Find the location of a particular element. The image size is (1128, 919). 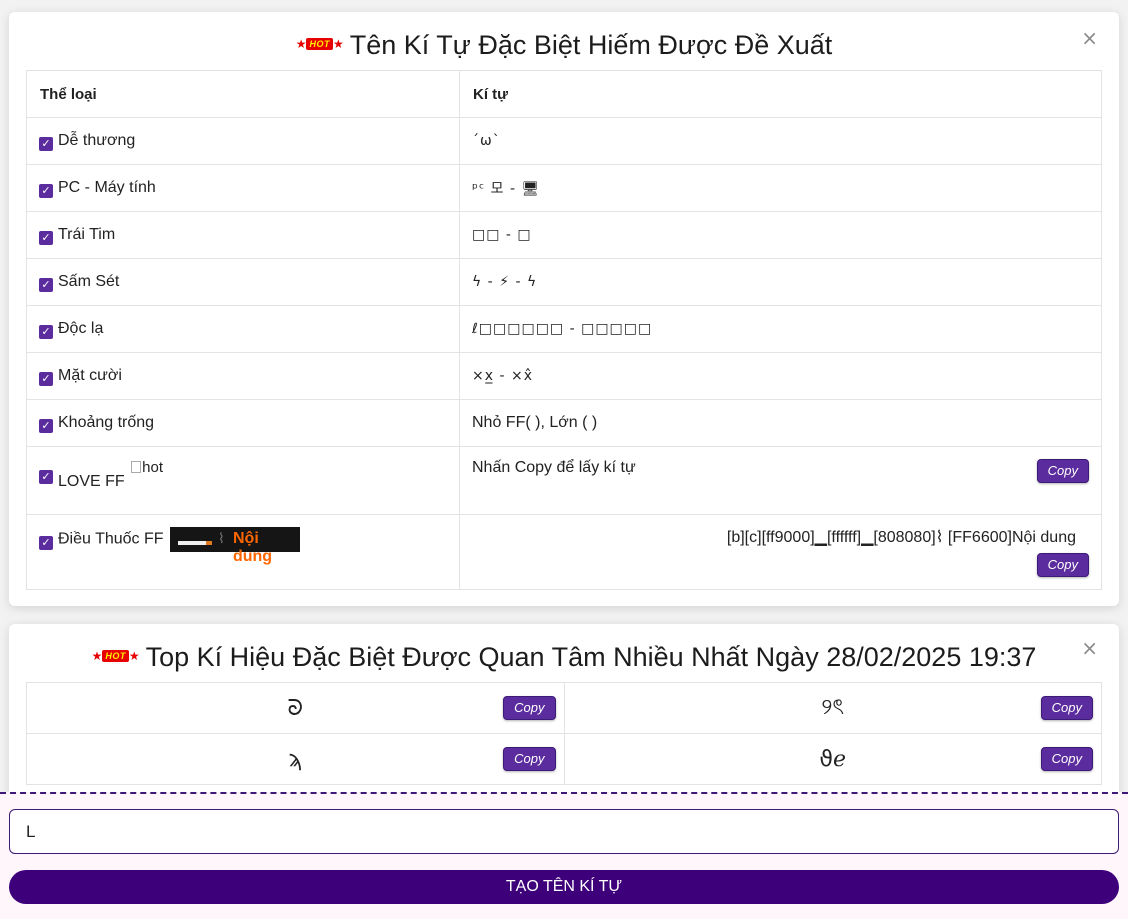

cigarette-image: ⌇ Nội dung is located at coordinates (234, 546).